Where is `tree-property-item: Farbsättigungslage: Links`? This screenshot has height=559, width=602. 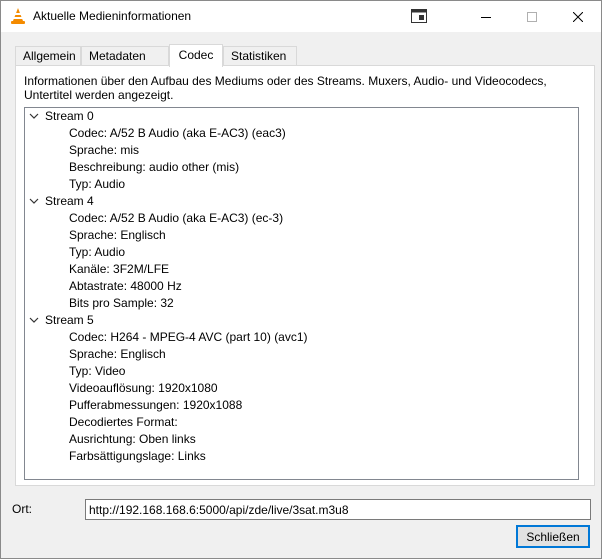 tree-property-item: Farbsättigungslage: Links is located at coordinates (301, 456).